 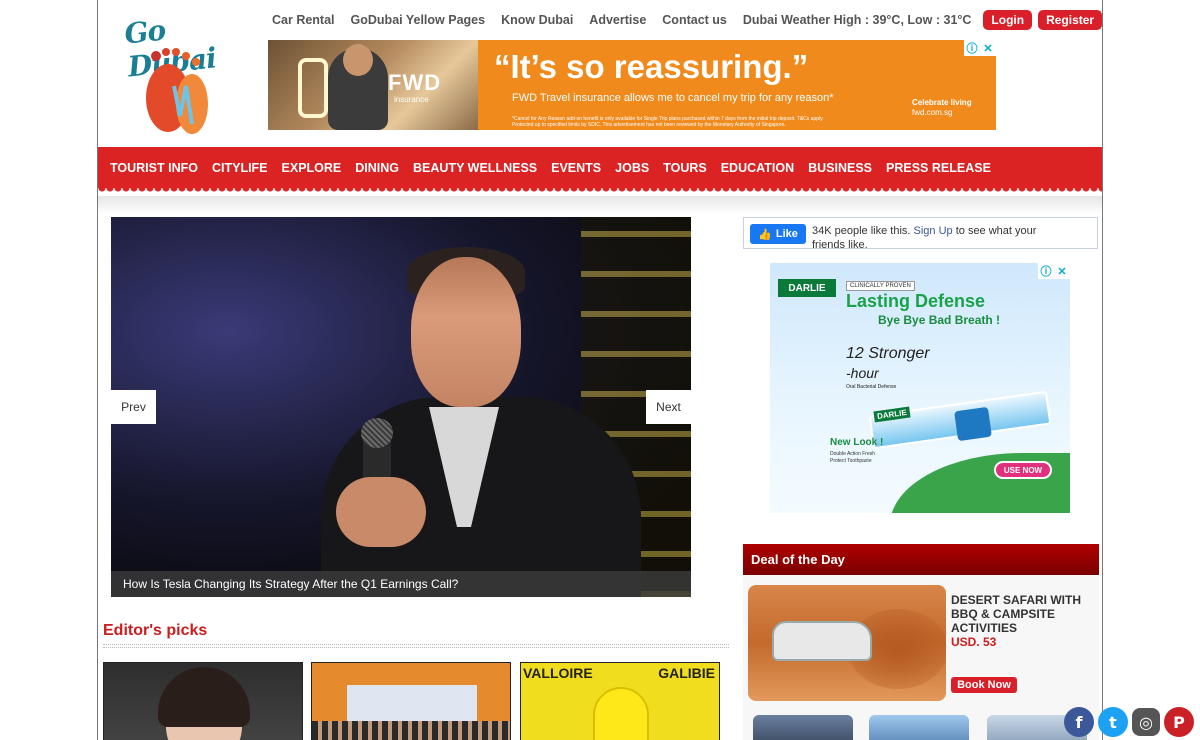 What do you see at coordinates (600, 205) in the screenshot?
I see `nav-shadow` at bounding box center [600, 205].